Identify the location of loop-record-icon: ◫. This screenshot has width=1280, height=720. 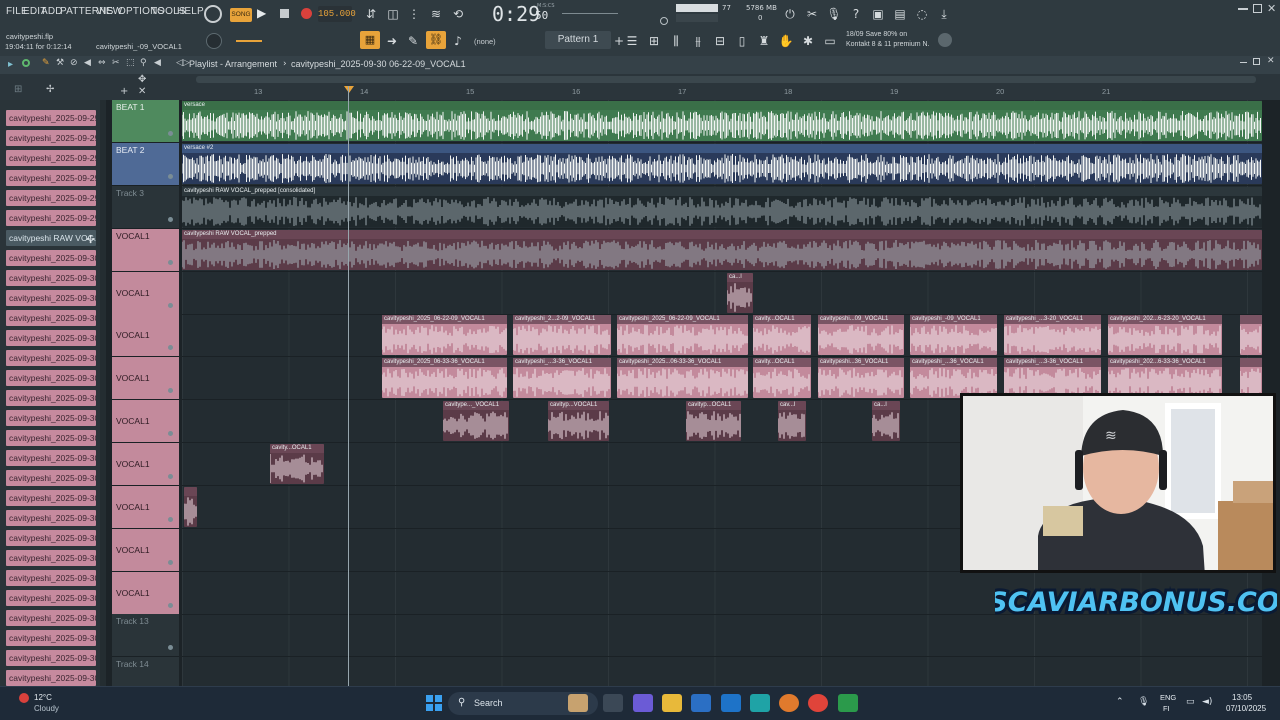
(393, 14).